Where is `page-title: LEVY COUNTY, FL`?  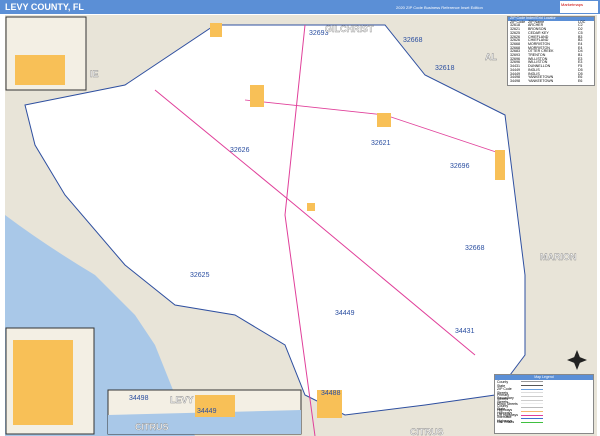 page-title: LEVY COUNTY, FL is located at coordinates (44, 7).